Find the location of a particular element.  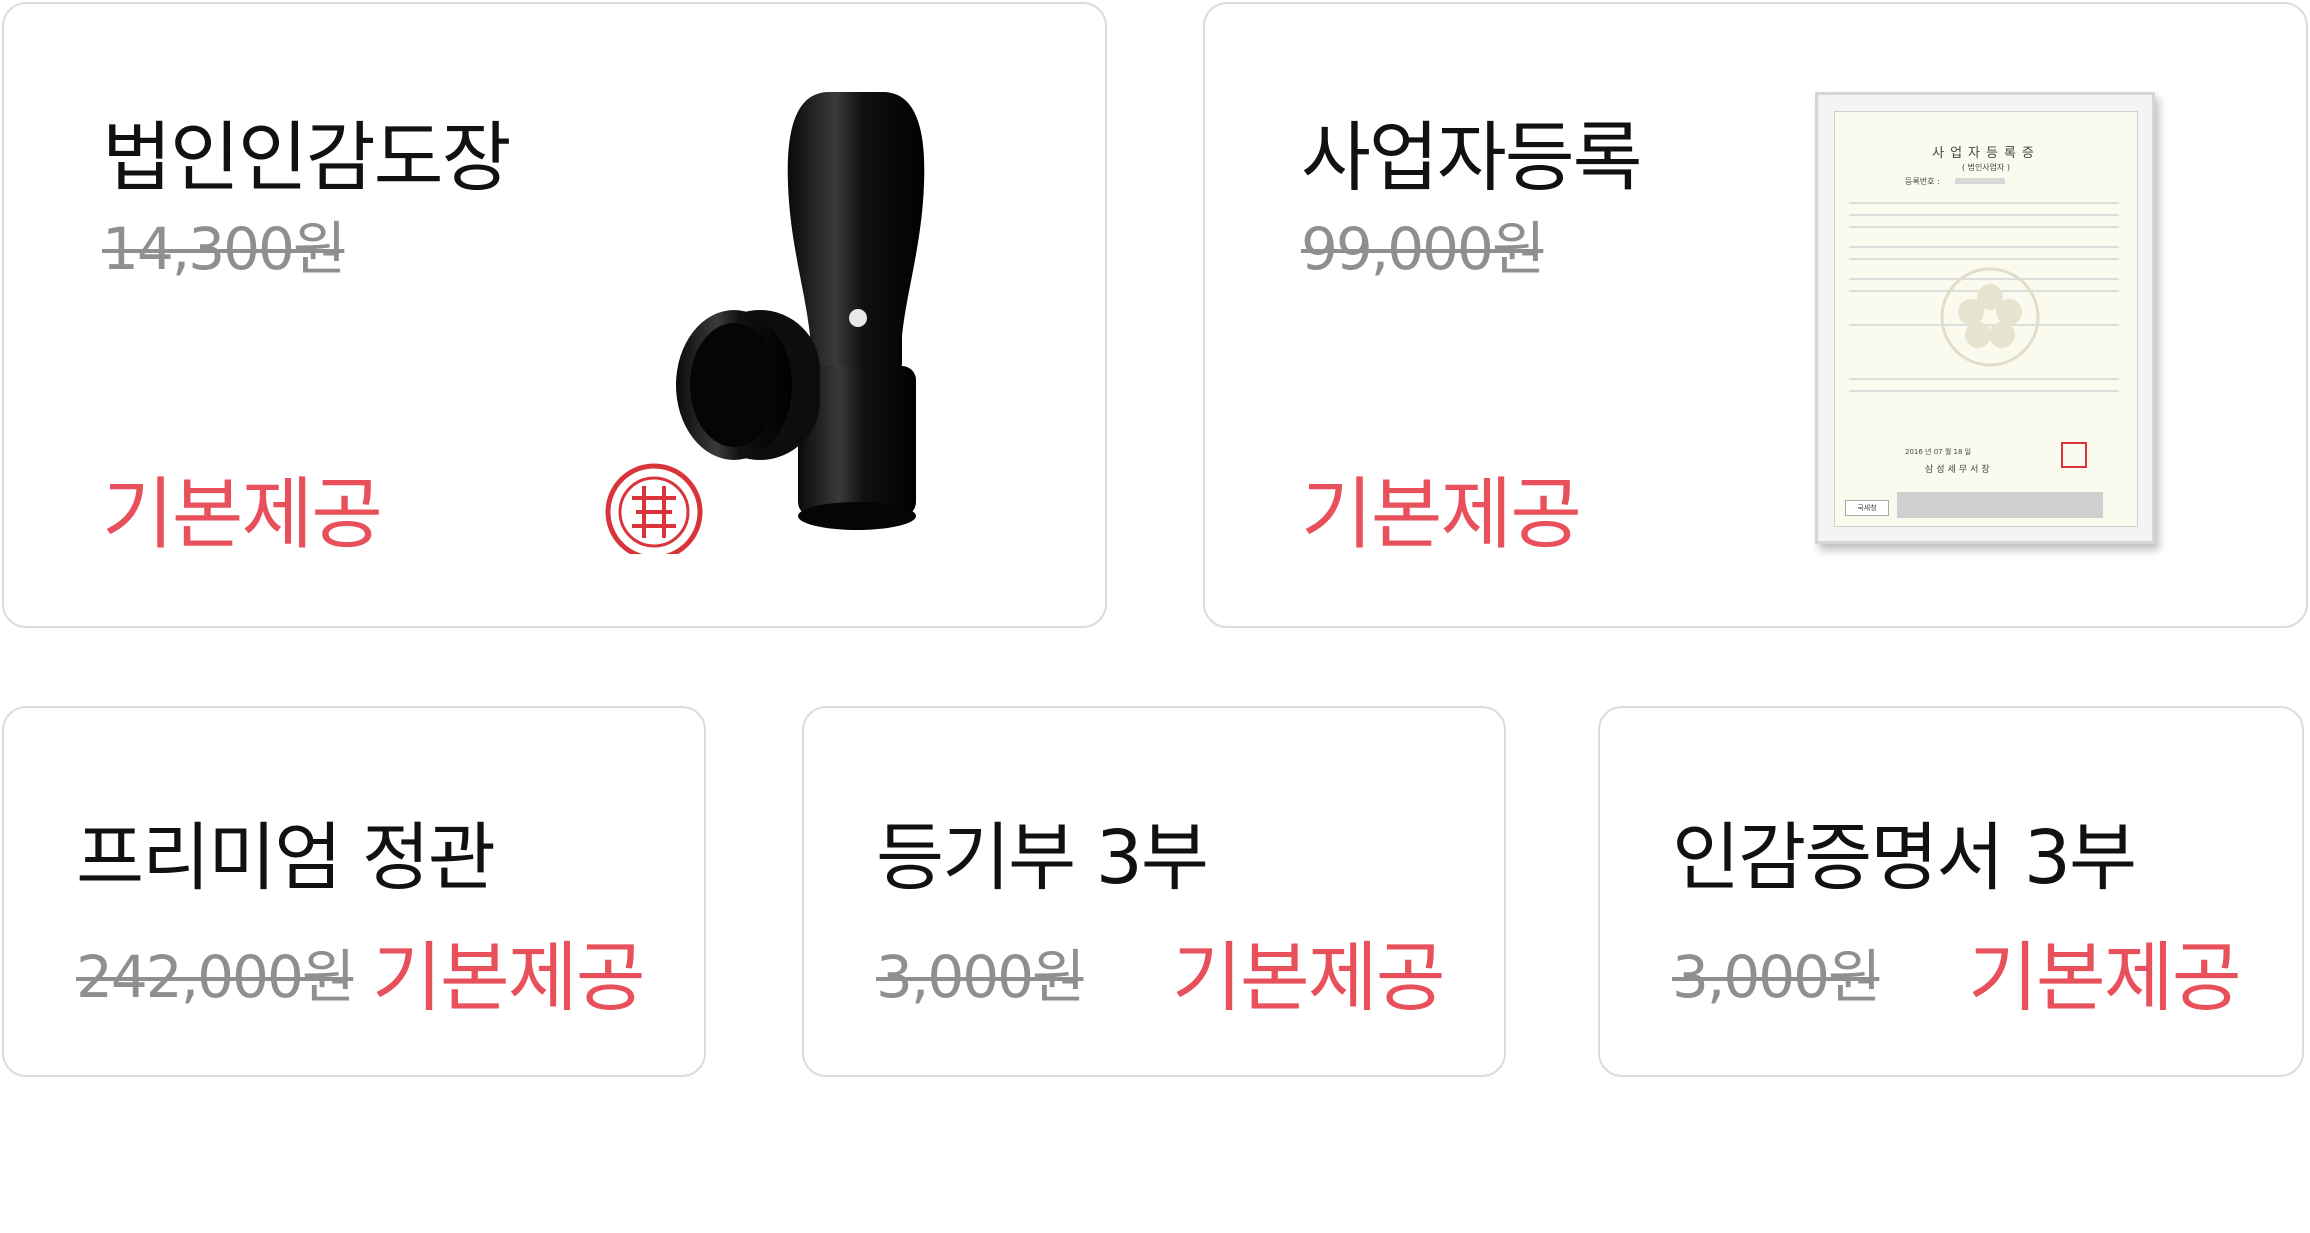

certificate-office: 삼성세무서장 is located at coordinates (1959, 470).